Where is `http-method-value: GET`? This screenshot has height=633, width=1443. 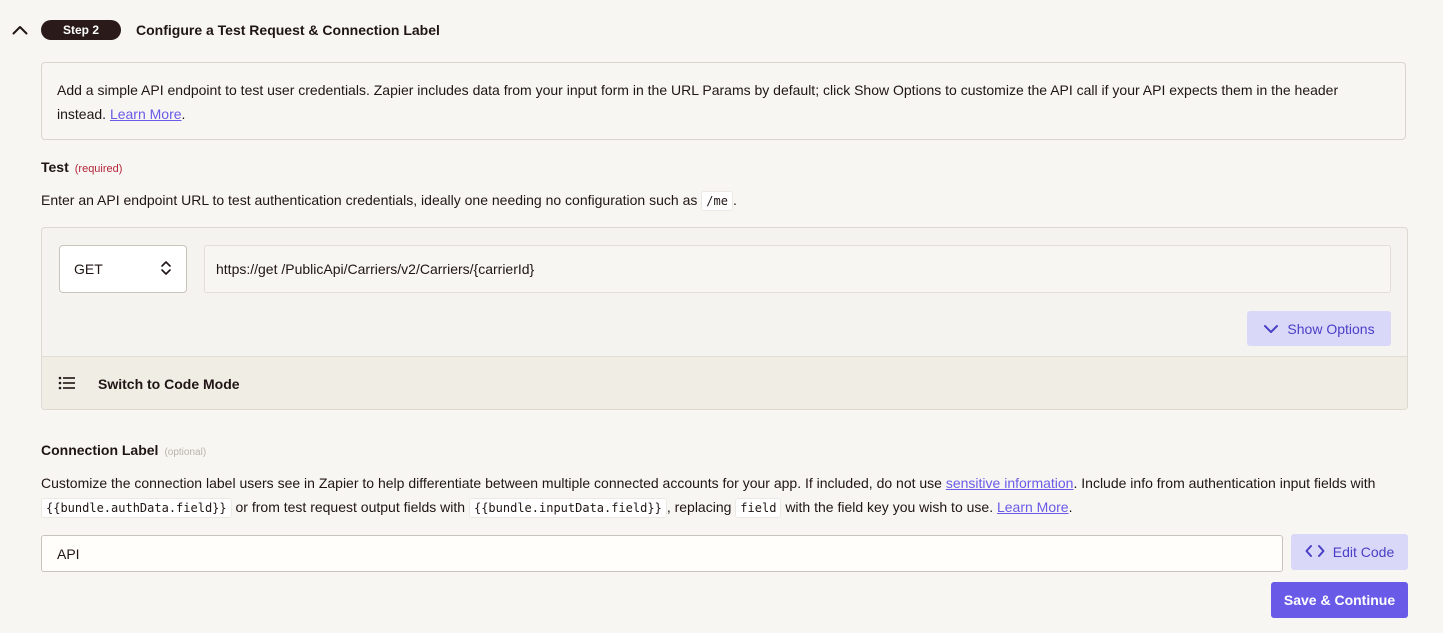 http-method-value: GET is located at coordinates (88, 269).